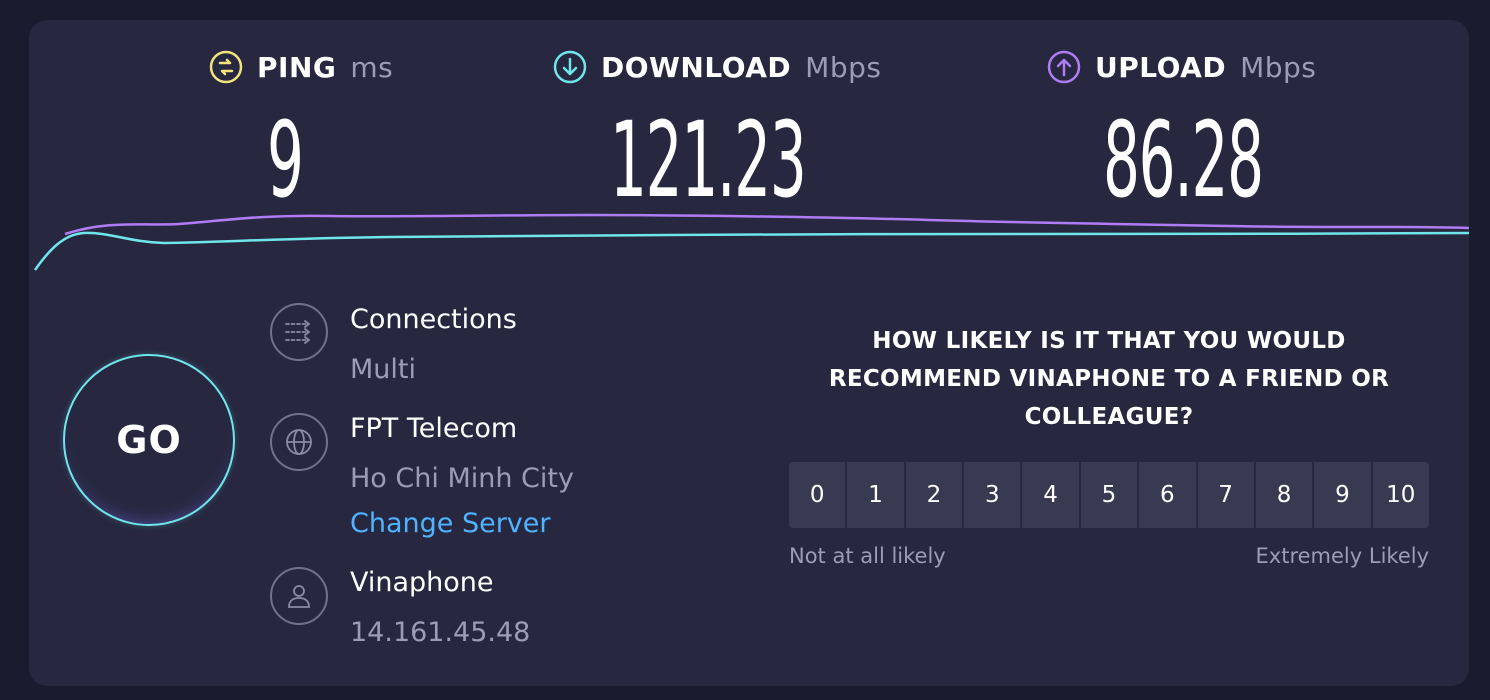 The image size is (1490, 700). I want to click on globe-icon, so click(299, 442).